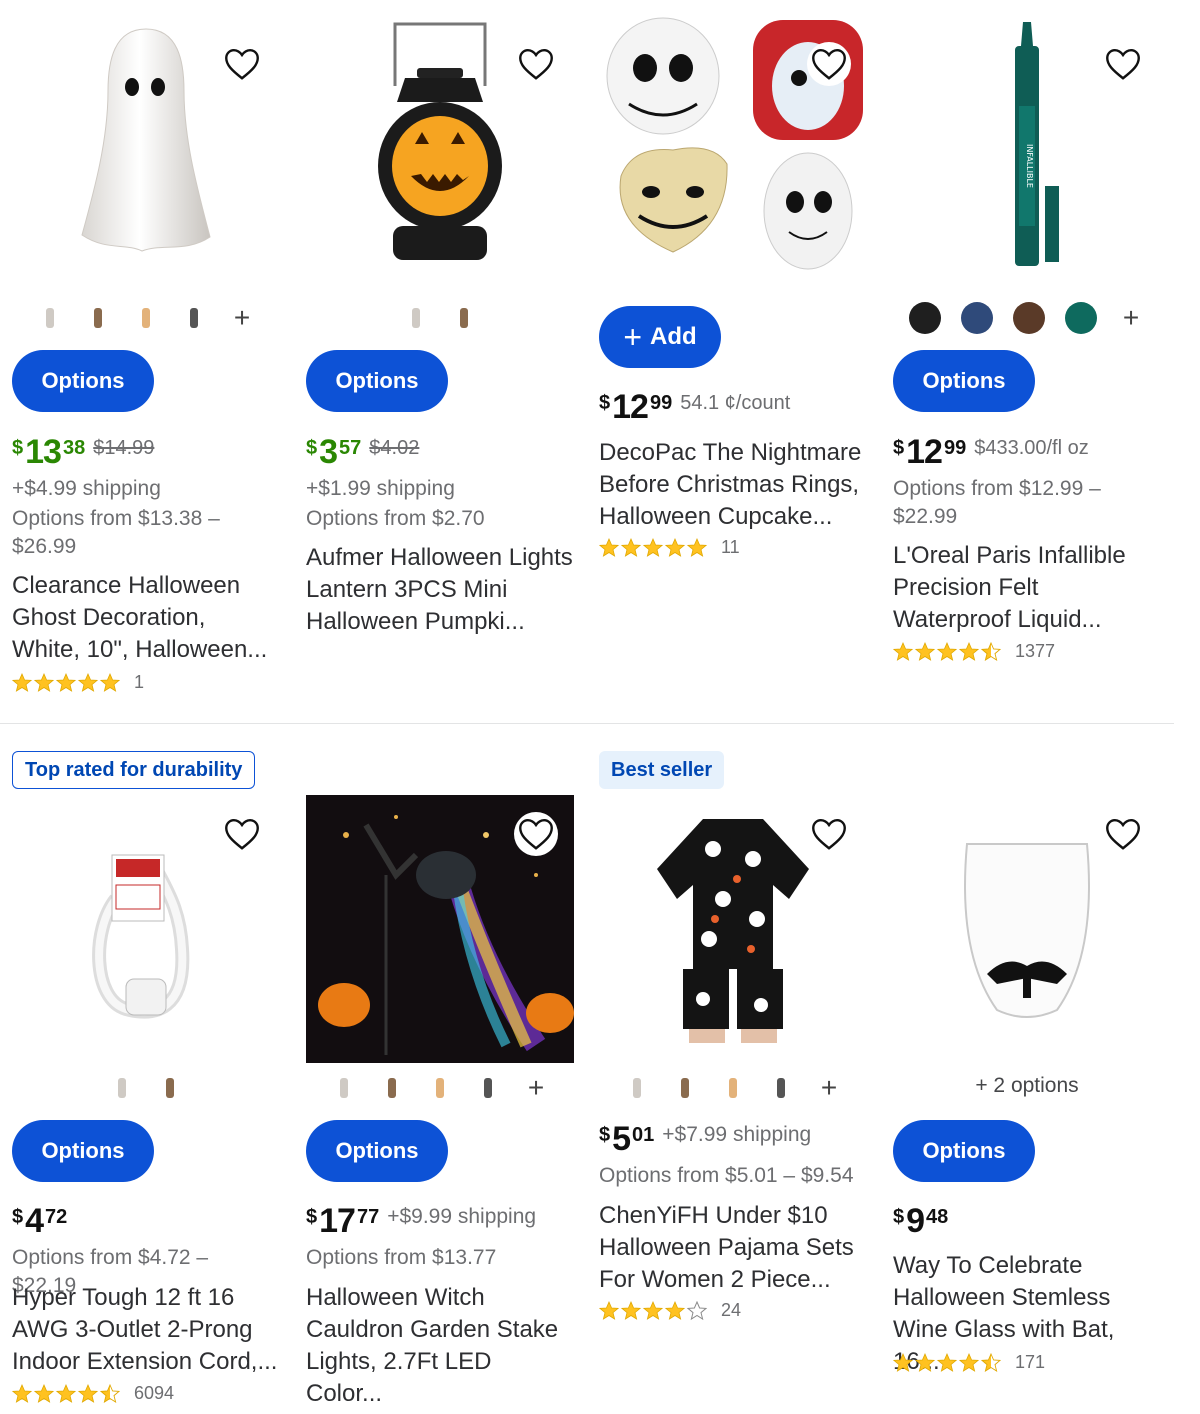  Describe the element at coordinates (1029, 166) in the screenshot. I see `svg-text: INFALLIBLE` at that location.